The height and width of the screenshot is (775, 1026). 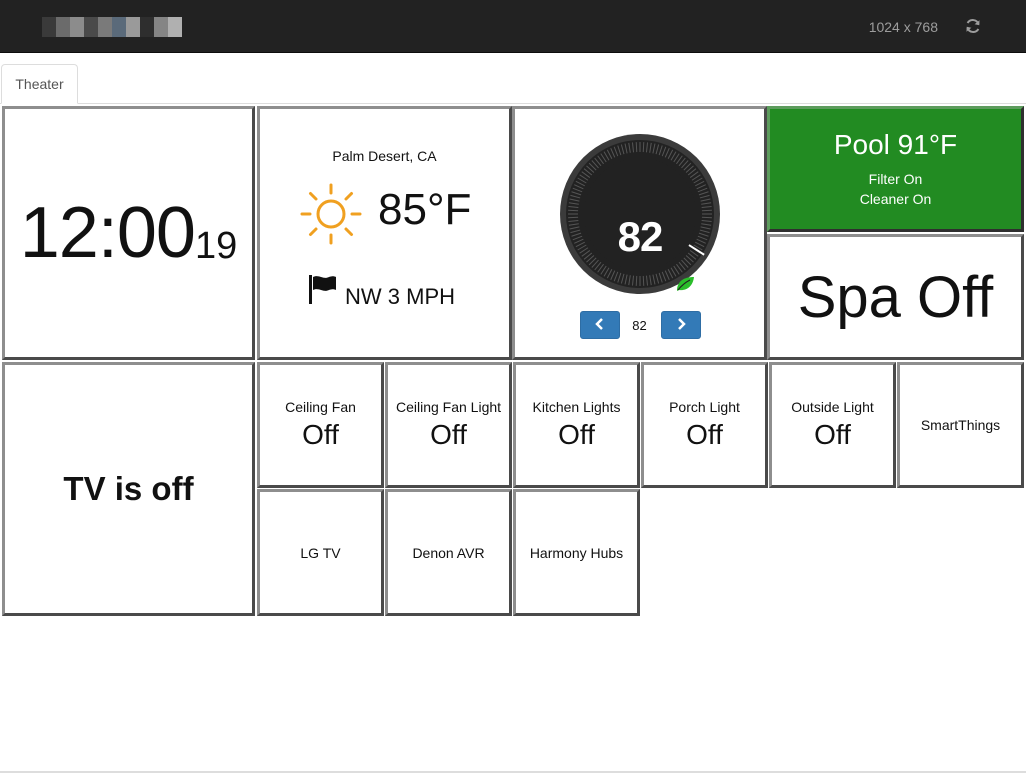 I want to click on switch-ceiling-fan: Ceiling Fan Off, so click(x=320, y=425).